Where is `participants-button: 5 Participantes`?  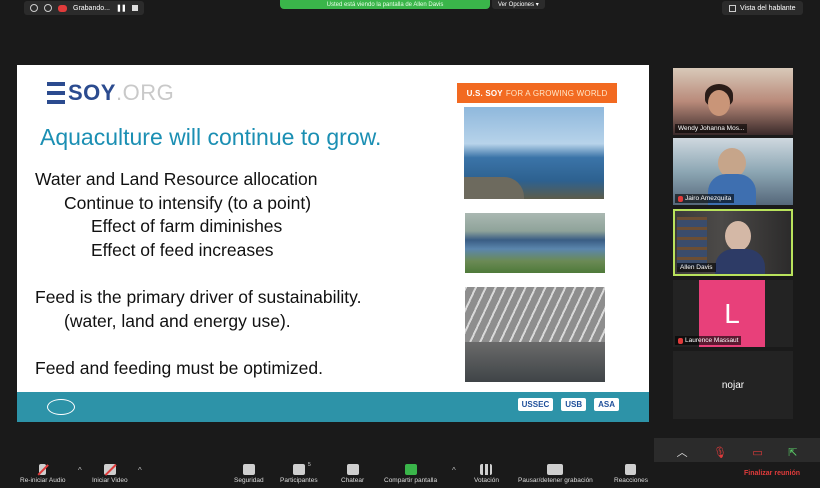 participants-button: 5 Participantes is located at coordinates (299, 473).